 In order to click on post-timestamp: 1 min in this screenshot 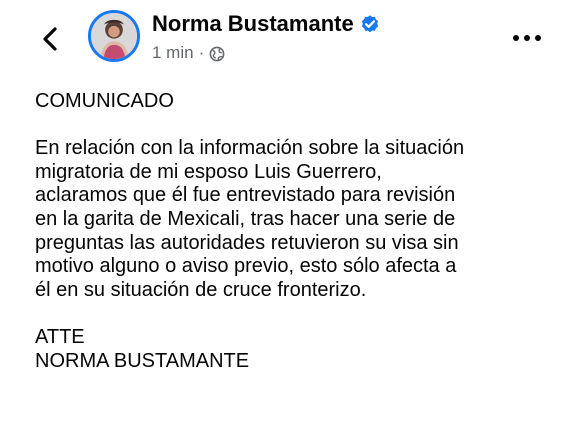, I will do `click(173, 53)`.